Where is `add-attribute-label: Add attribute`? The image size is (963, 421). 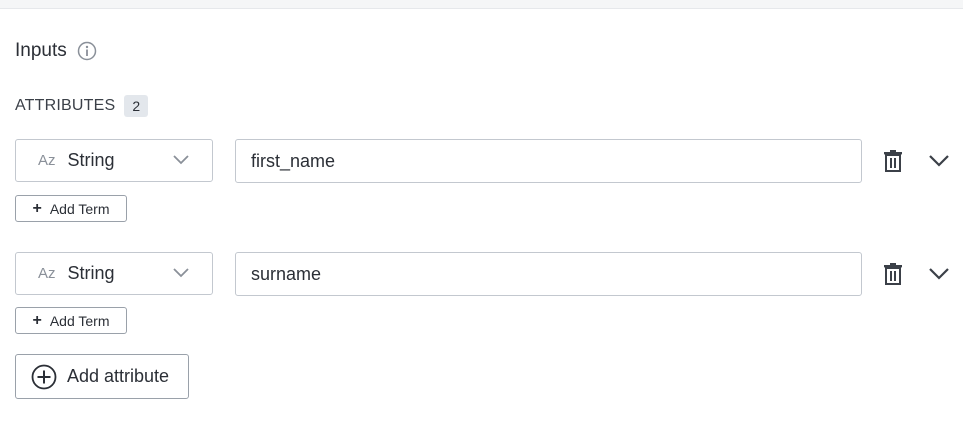 add-attribute-label: Add attribute is located at coordinates (118, 376).